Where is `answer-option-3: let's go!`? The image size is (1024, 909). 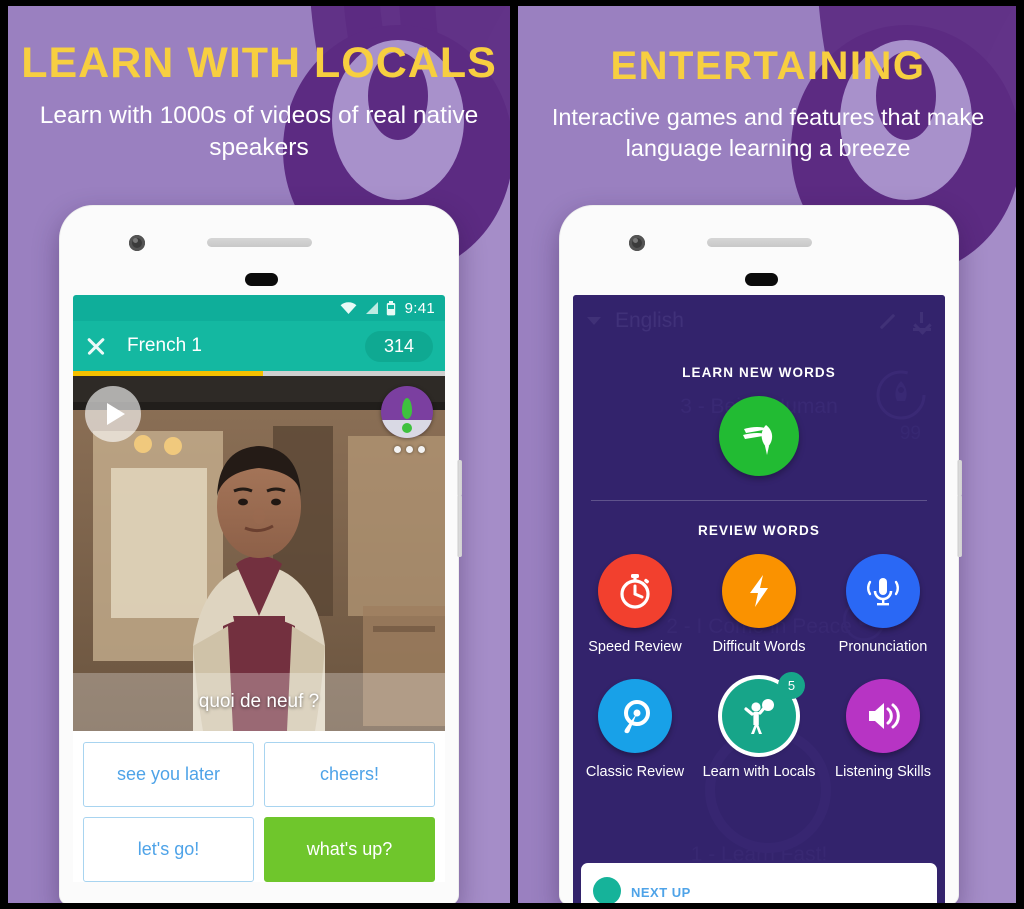 answer-option-3: let's go! is located at coordinates (168, 849).